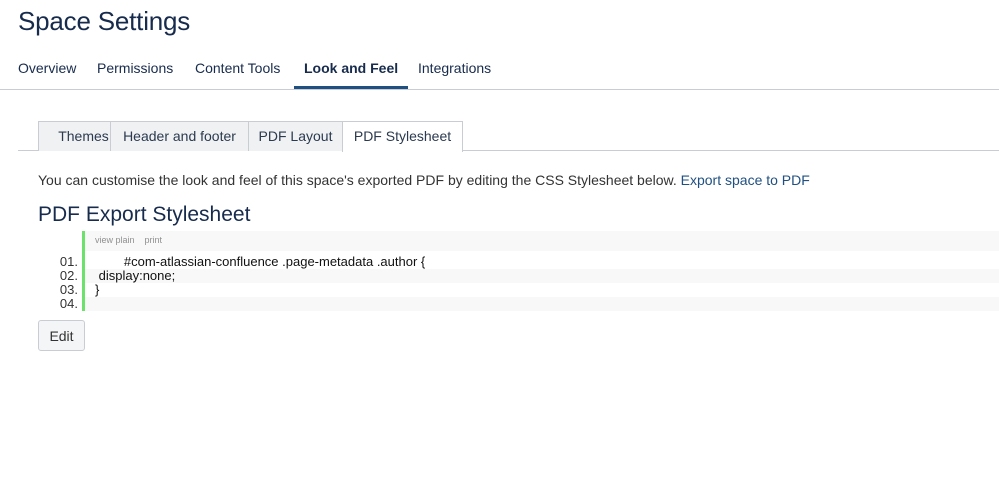  Describe the element at coordinates (154, 240) in the screenshot. I see `print-link: print` at that location.